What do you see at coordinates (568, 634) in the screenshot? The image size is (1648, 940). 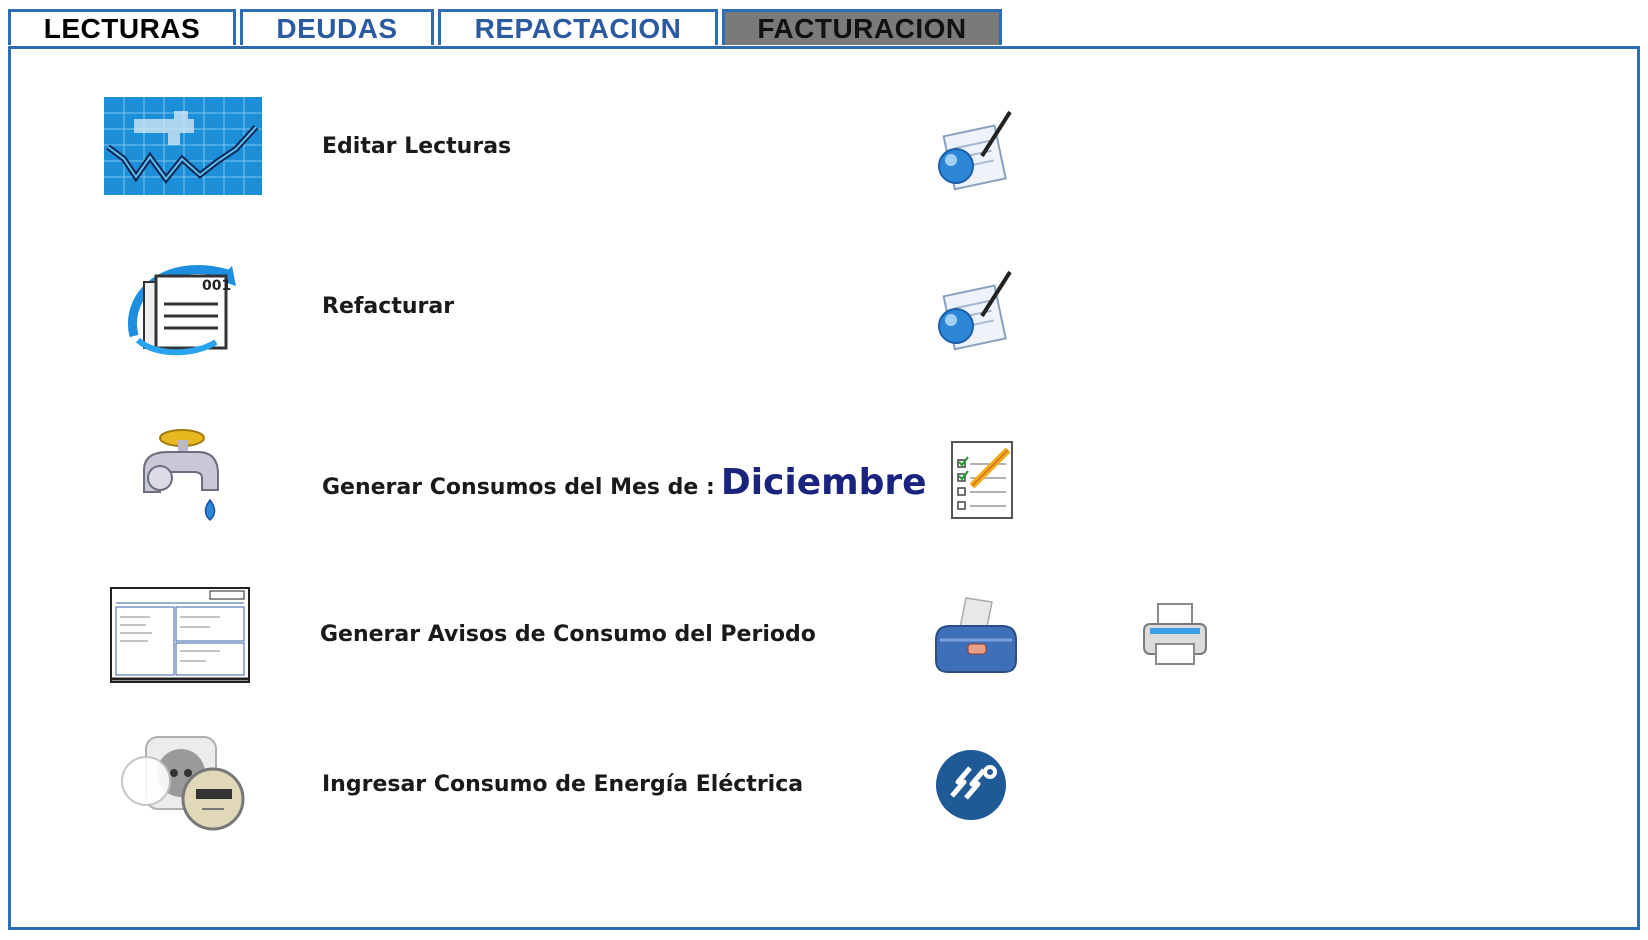 I see `generar-avisos-label: Generar Avisos de Consumo del Periodo` at bounding box center [568, 634].